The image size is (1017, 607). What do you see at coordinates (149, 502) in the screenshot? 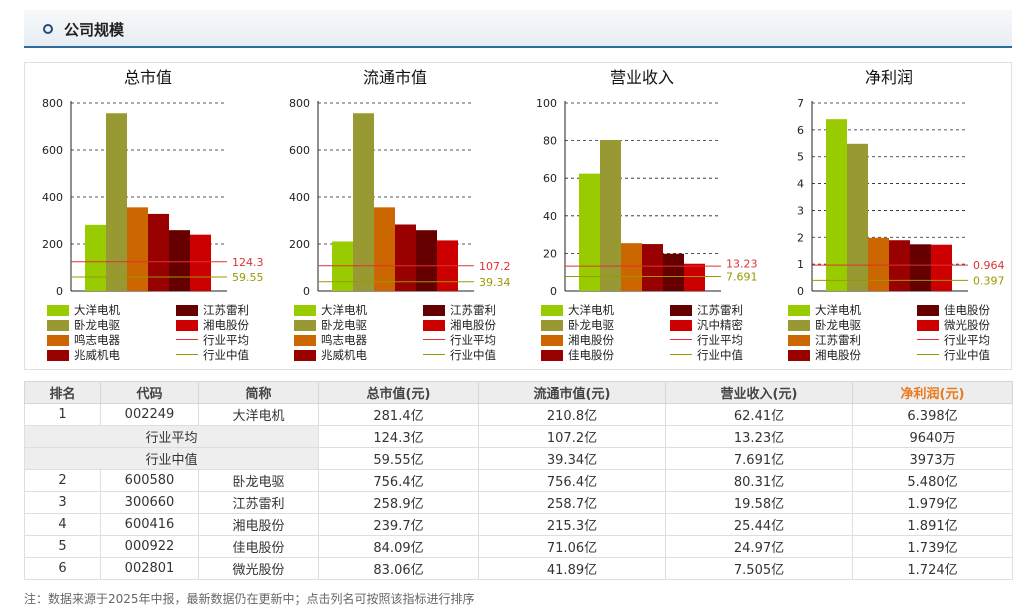
I see `code-cell: 300660` at bounding box center [149, 502].